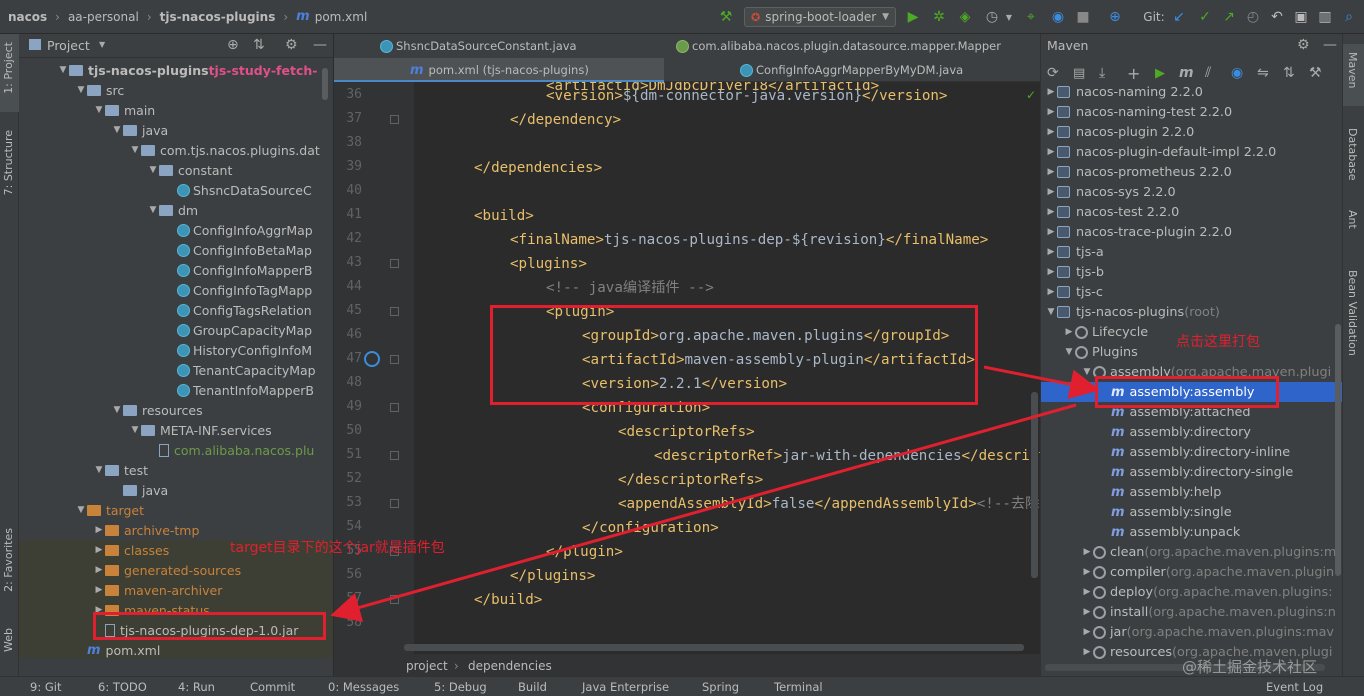  What do you see at coordinates (1041, 382) in the screenshot?
I see `arrow-to-assembly` at bounding box center [1041, 382].